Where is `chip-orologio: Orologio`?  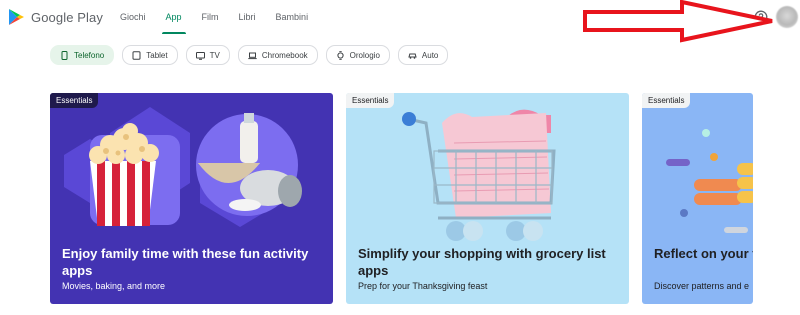 chip-orologio: Orologio is located at coordinates (357, 55).